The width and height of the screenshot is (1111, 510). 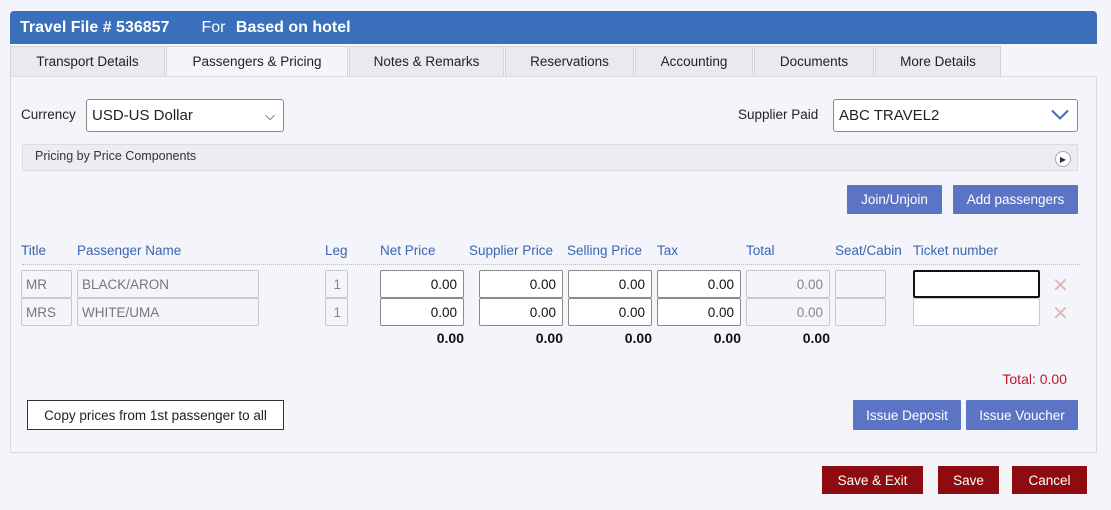 I want to click on tab-passengers-pricing: Passengers & Pricing, so click(x=257, y=61).